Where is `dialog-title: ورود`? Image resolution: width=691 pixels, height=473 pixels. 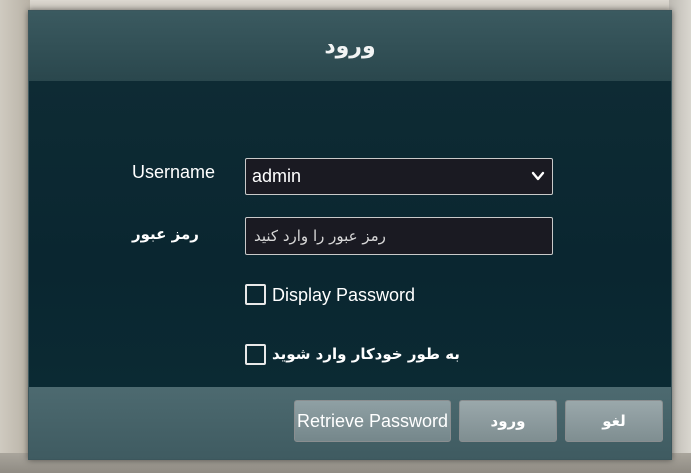
dialog-title: ورود is located at coordinates (350, 46).